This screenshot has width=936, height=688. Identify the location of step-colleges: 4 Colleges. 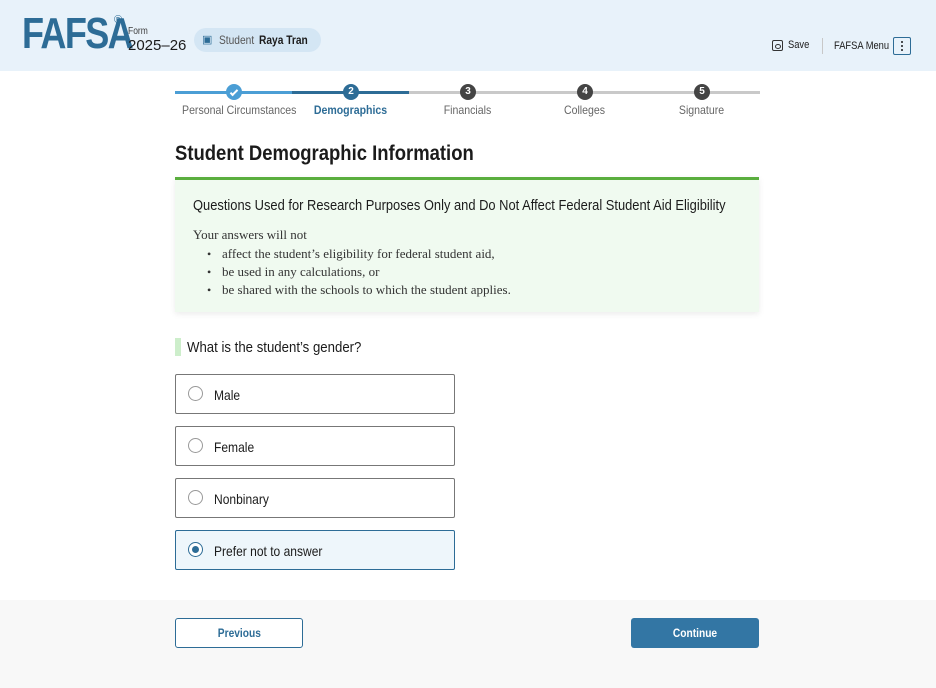
(584, 102).